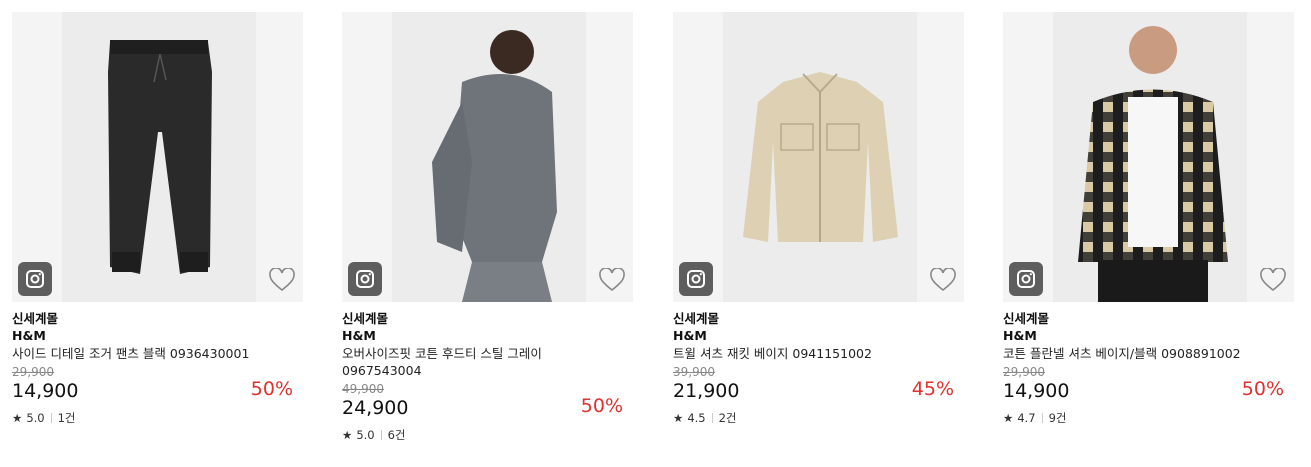 The width and height of the screenshot is (1311, 467). Describe the element at coordinates (1133, 353) in the screenshot. I see `product-name: 코튼 플란넬 셔츠 베이지/블랙 0908891002` at that location.